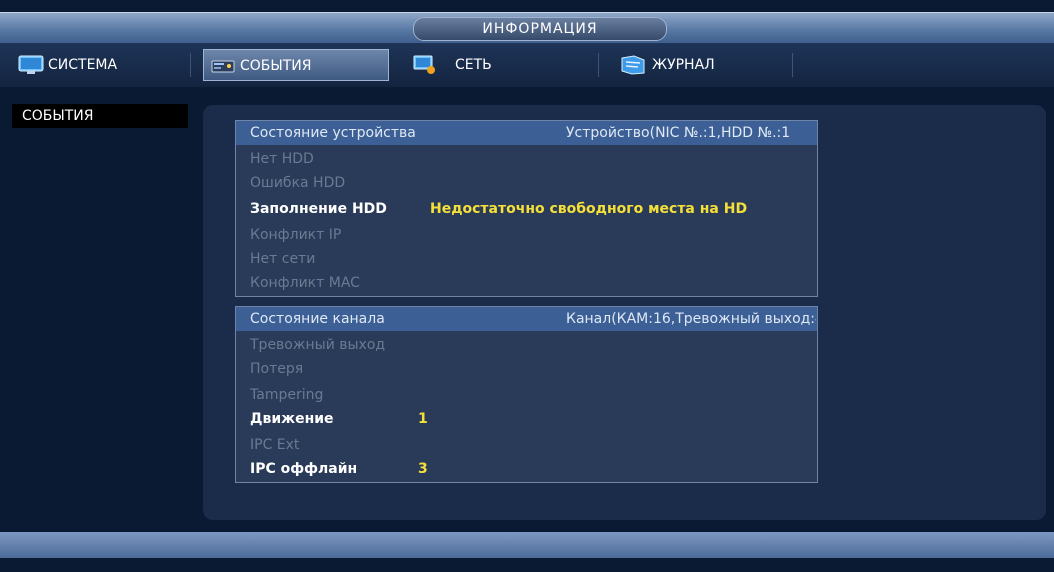 The height and width of the screenshot is (572, 1054). What do you see at coordinates (678, 133) in the screenshot?
I see `device-status-summary: Устройство(NIC №.:1,HDD №.:1` at bounding box center [678, 133].